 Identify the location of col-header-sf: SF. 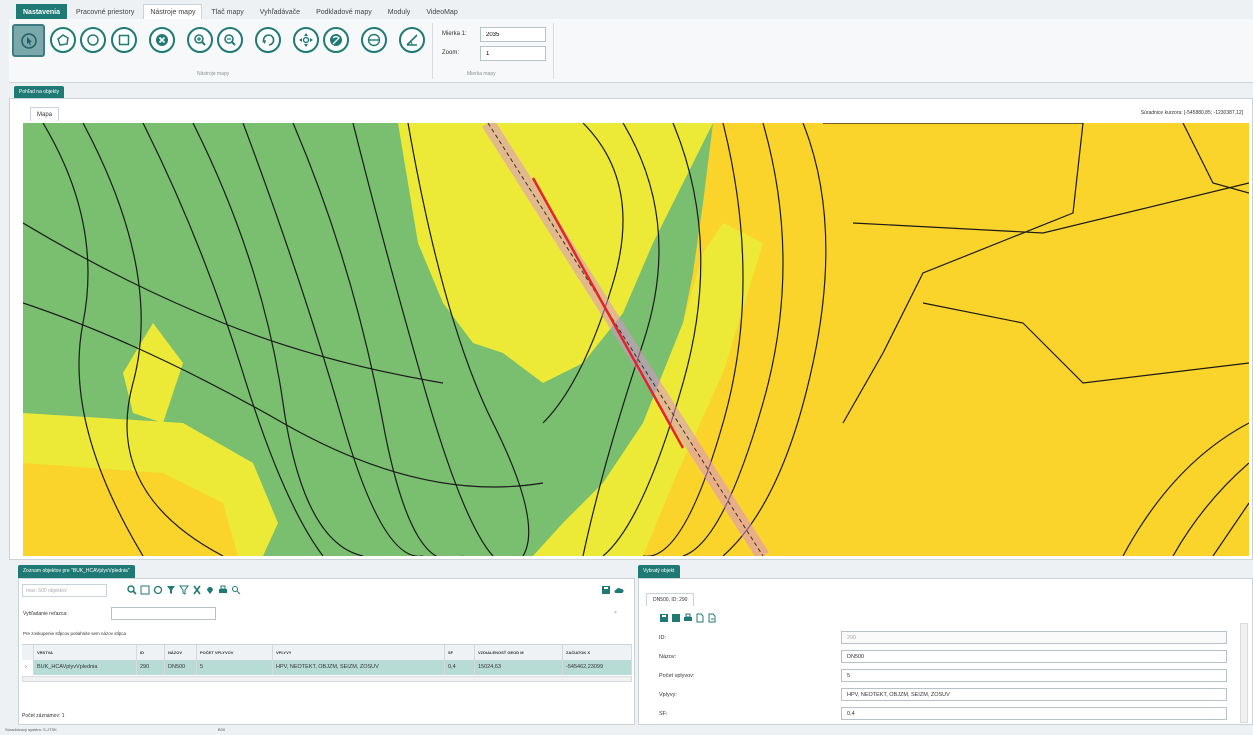
(460, 652).